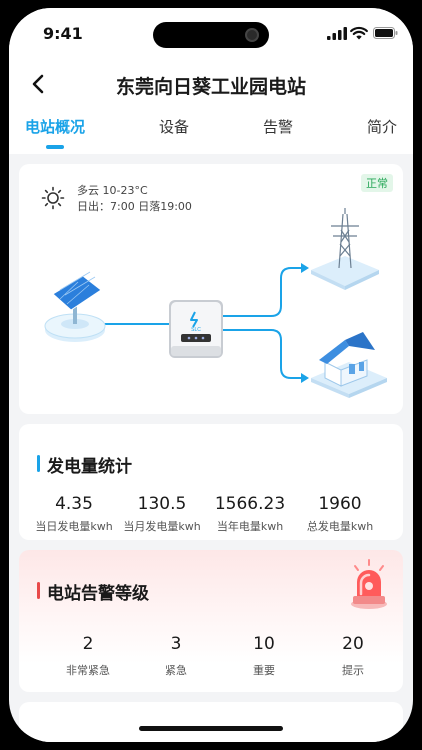  I want to click on inverter-logo: SLC, so click(196, 330).